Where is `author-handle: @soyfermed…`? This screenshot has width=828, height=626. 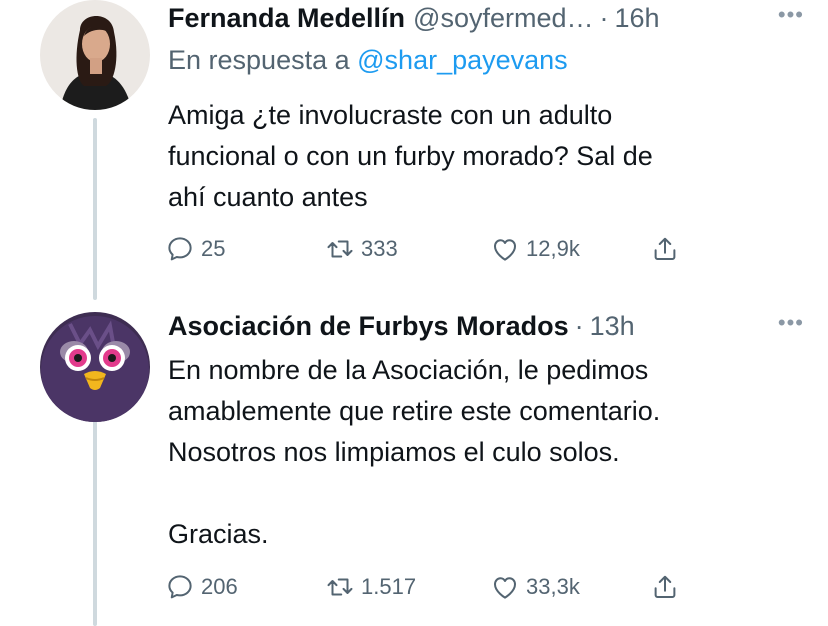 author-handle: @soyfermed… is located at coordinates (503, 18).